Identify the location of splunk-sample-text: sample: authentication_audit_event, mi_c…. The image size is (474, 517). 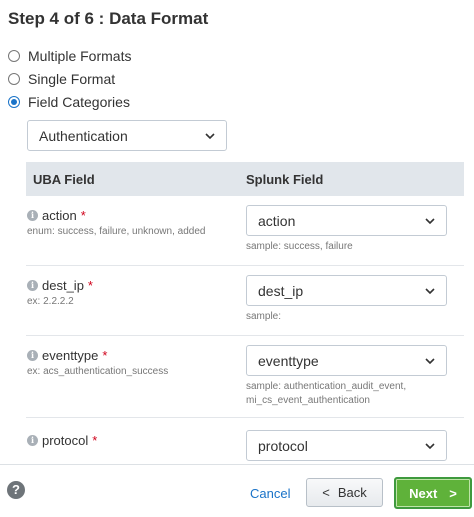
(326, 393).